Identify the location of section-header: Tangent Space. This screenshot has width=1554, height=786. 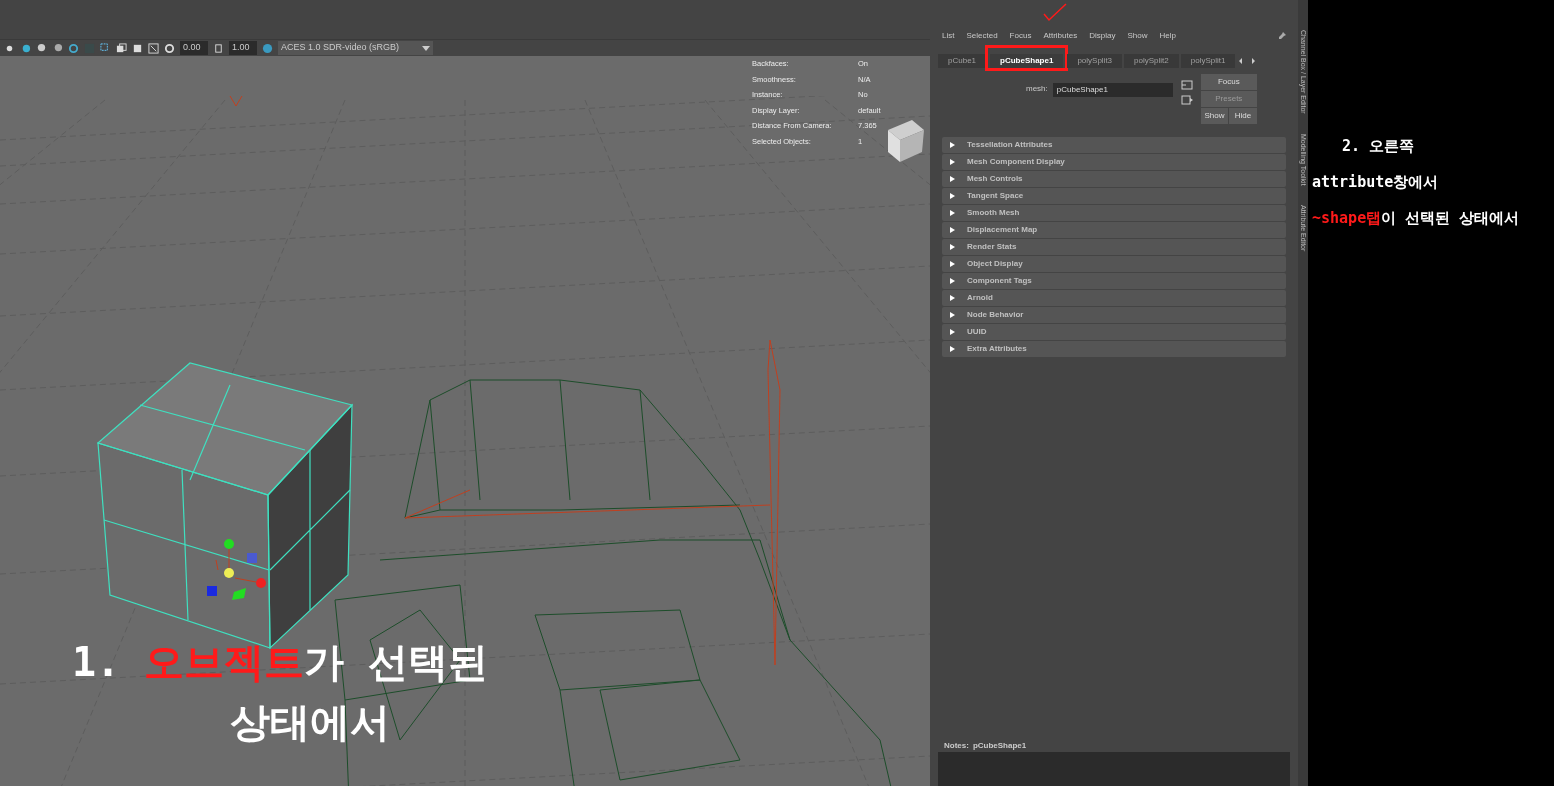
(1114, 196).